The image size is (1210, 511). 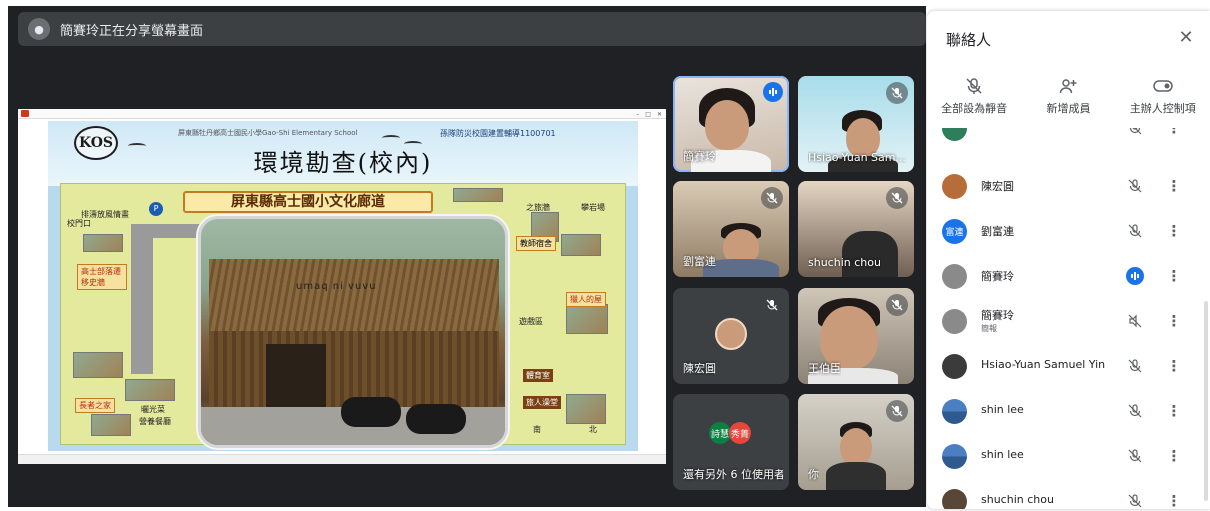 I want to click on slide-title: 環境勘查(校內), so click(x=343, y=163).